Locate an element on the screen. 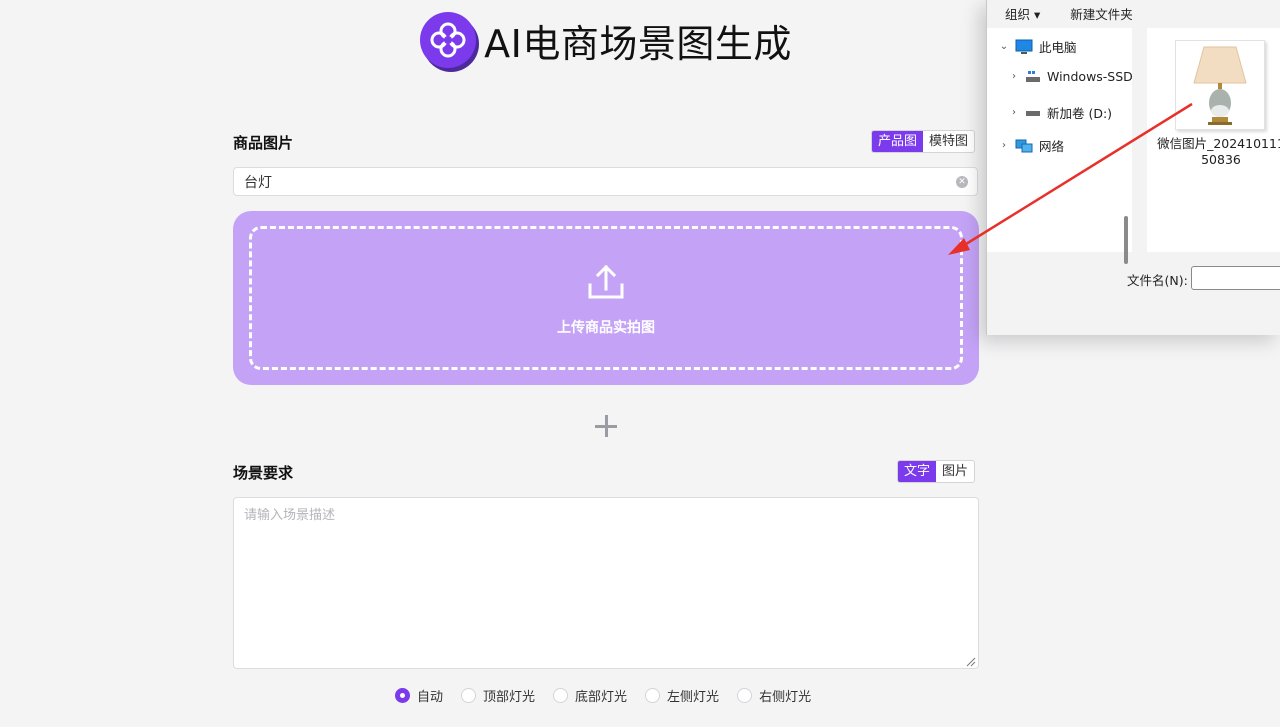  resize-grip-icon is located at coordinates (971, 662).